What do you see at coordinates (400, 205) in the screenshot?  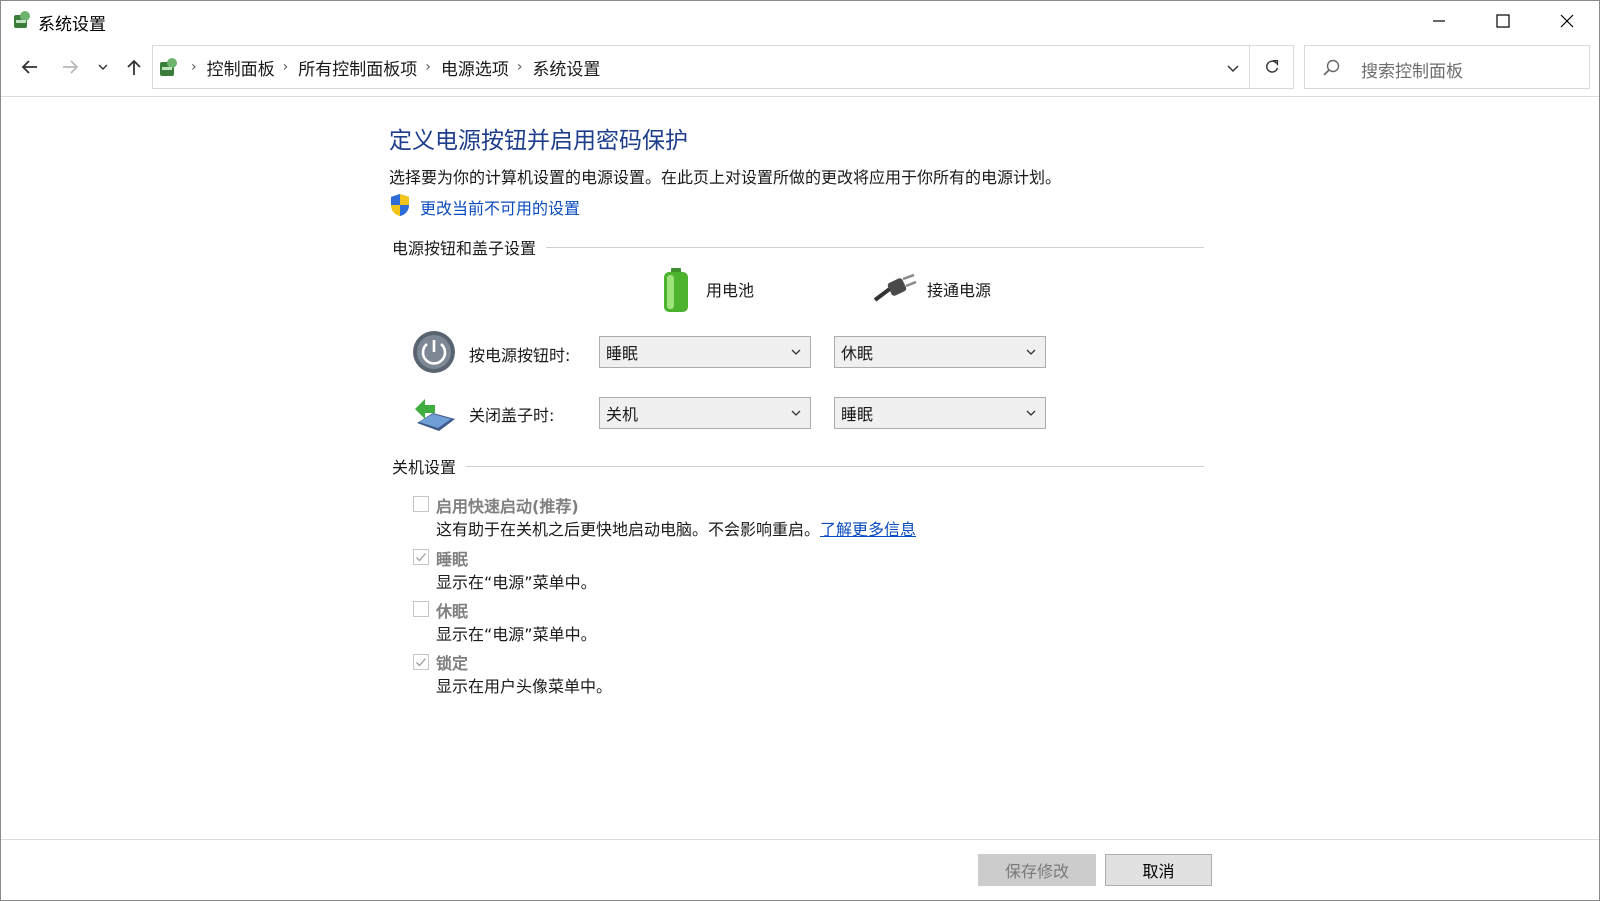 I see `uac-shield-icon` at bounding box center [400, 205].